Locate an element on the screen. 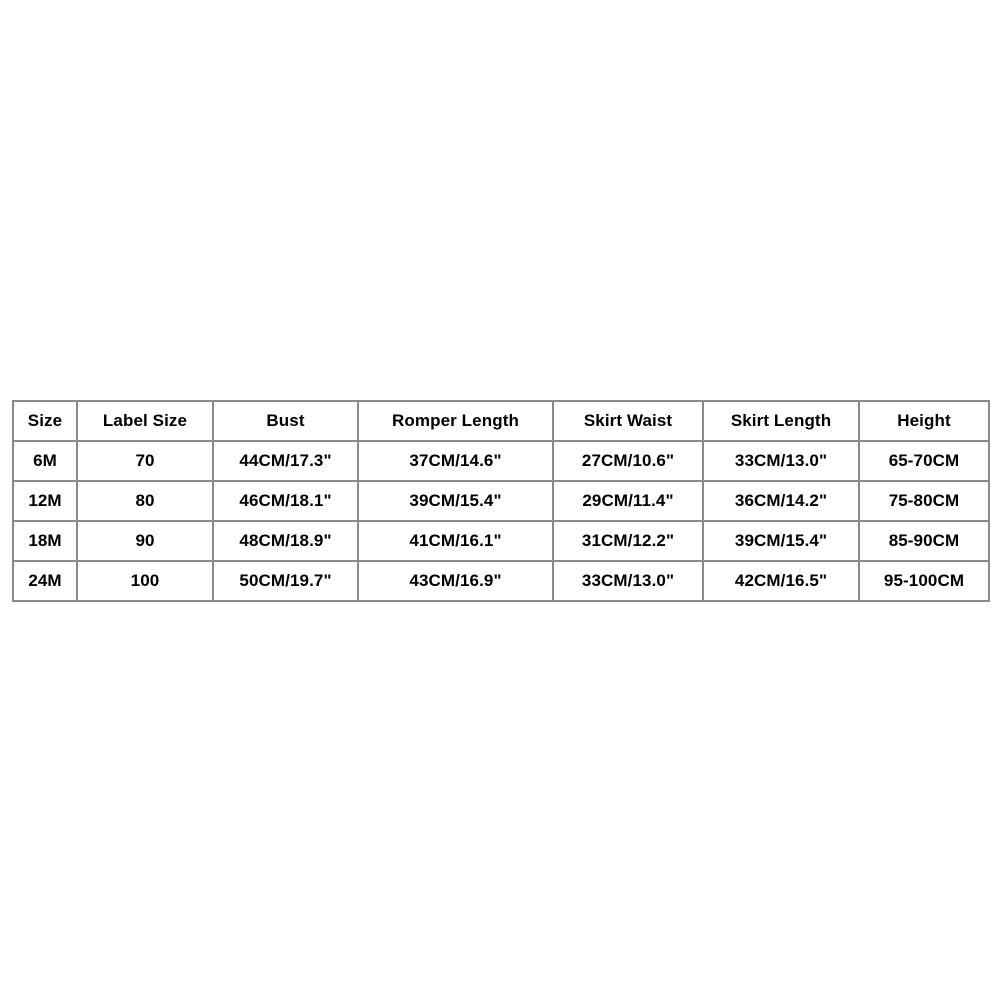 This screenshot has width=1000, height=1000. cell-skirt-length: 36CM/14.2" is located at coordinates (781, 501).